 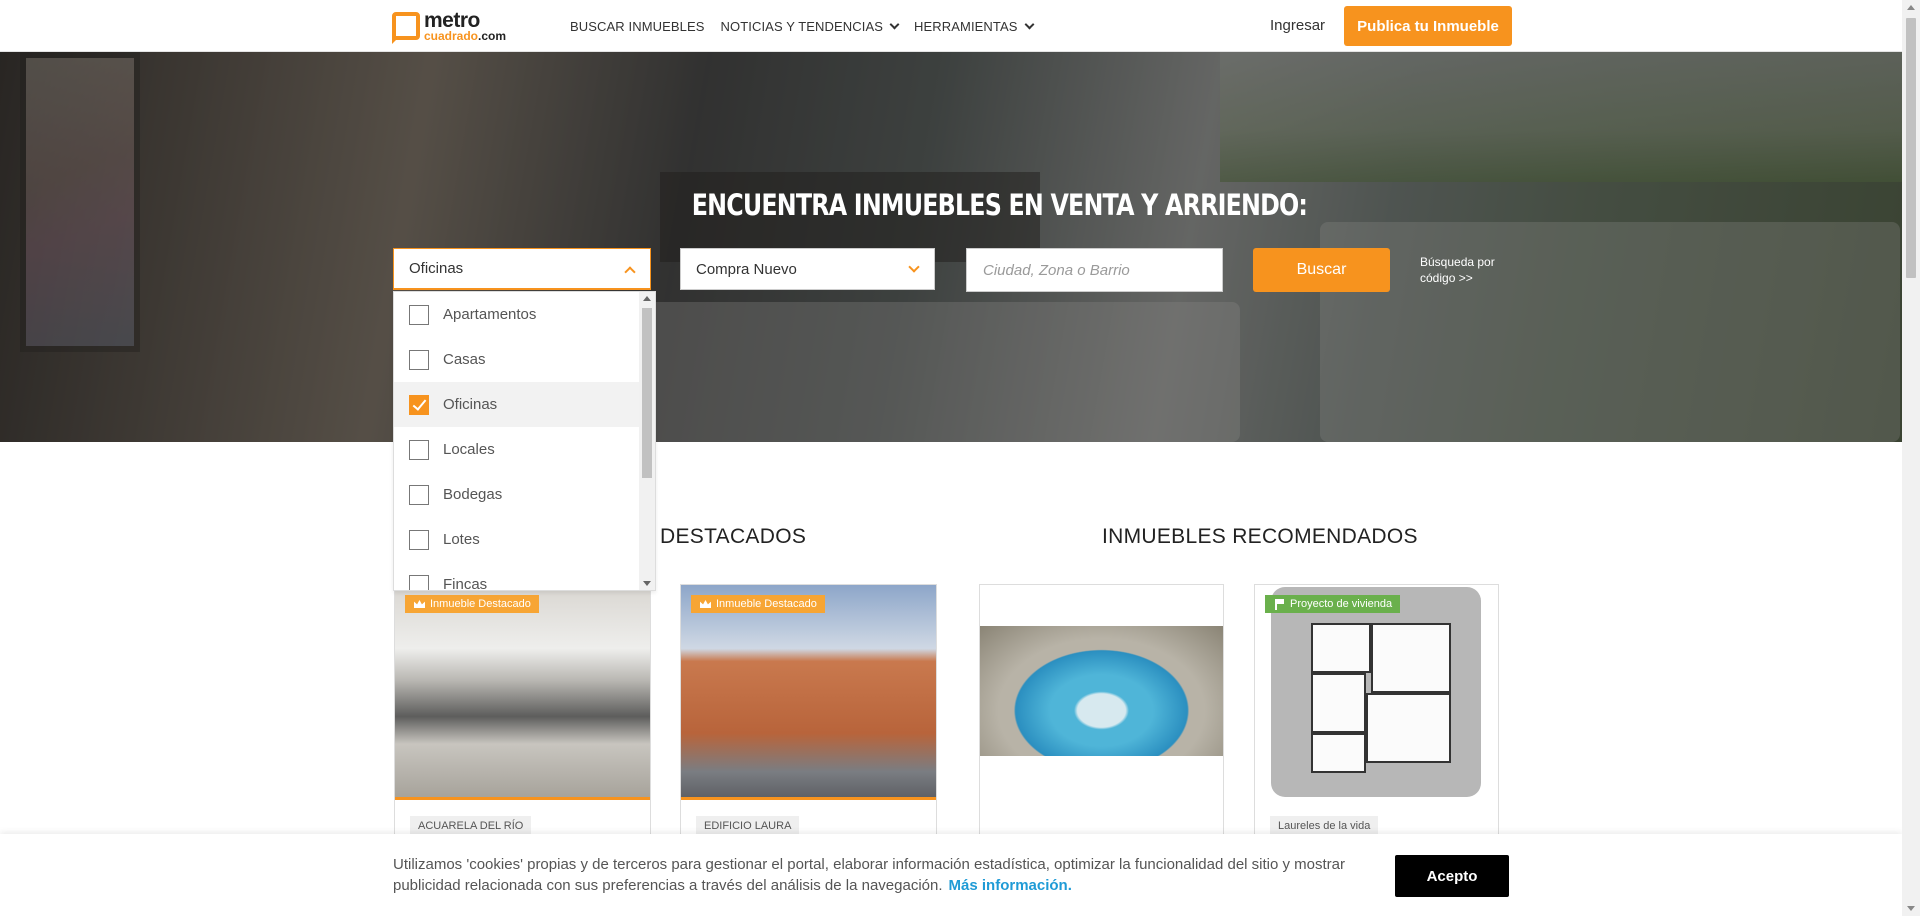 I want to click on page-scrollbar, so click(x=1911, y=458).